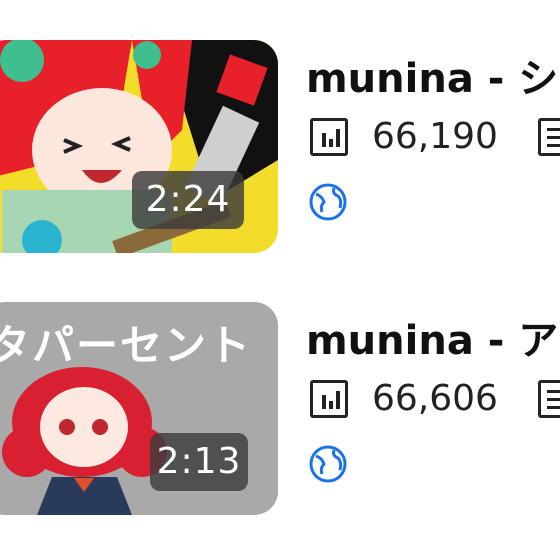 The image size is (560, 560). I want to click on video-stats: 66,606, so click(435, 402).